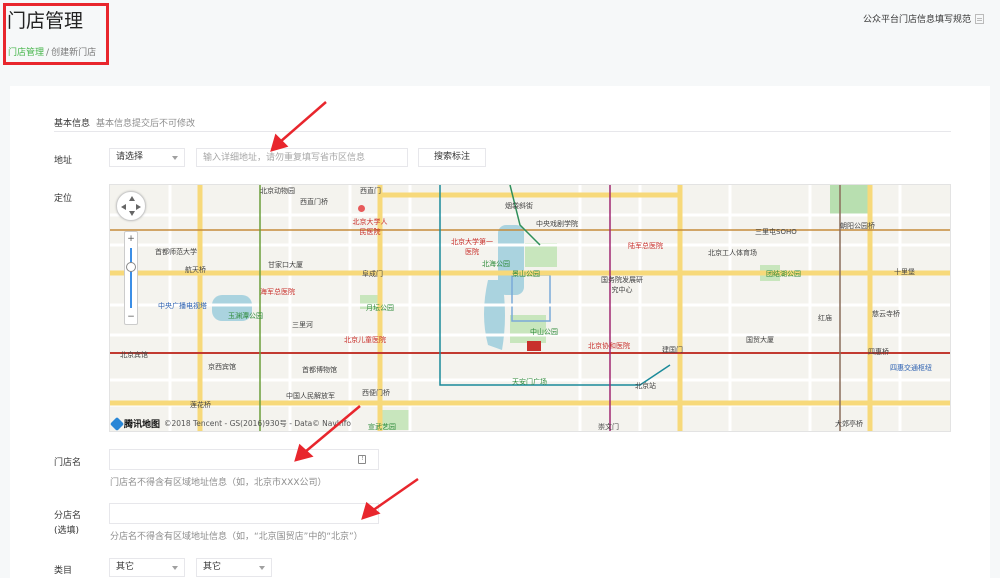  I want to click on map-label: 三里河, so click(302, 325).